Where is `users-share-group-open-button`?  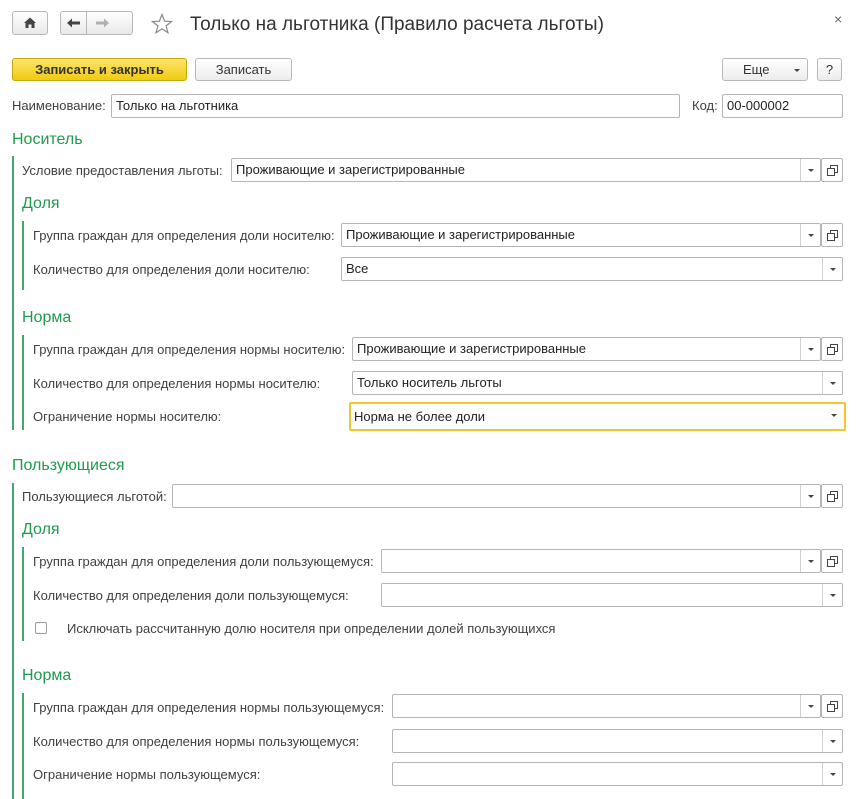
users-share-group-open-button is located at coordinates (832, 561).